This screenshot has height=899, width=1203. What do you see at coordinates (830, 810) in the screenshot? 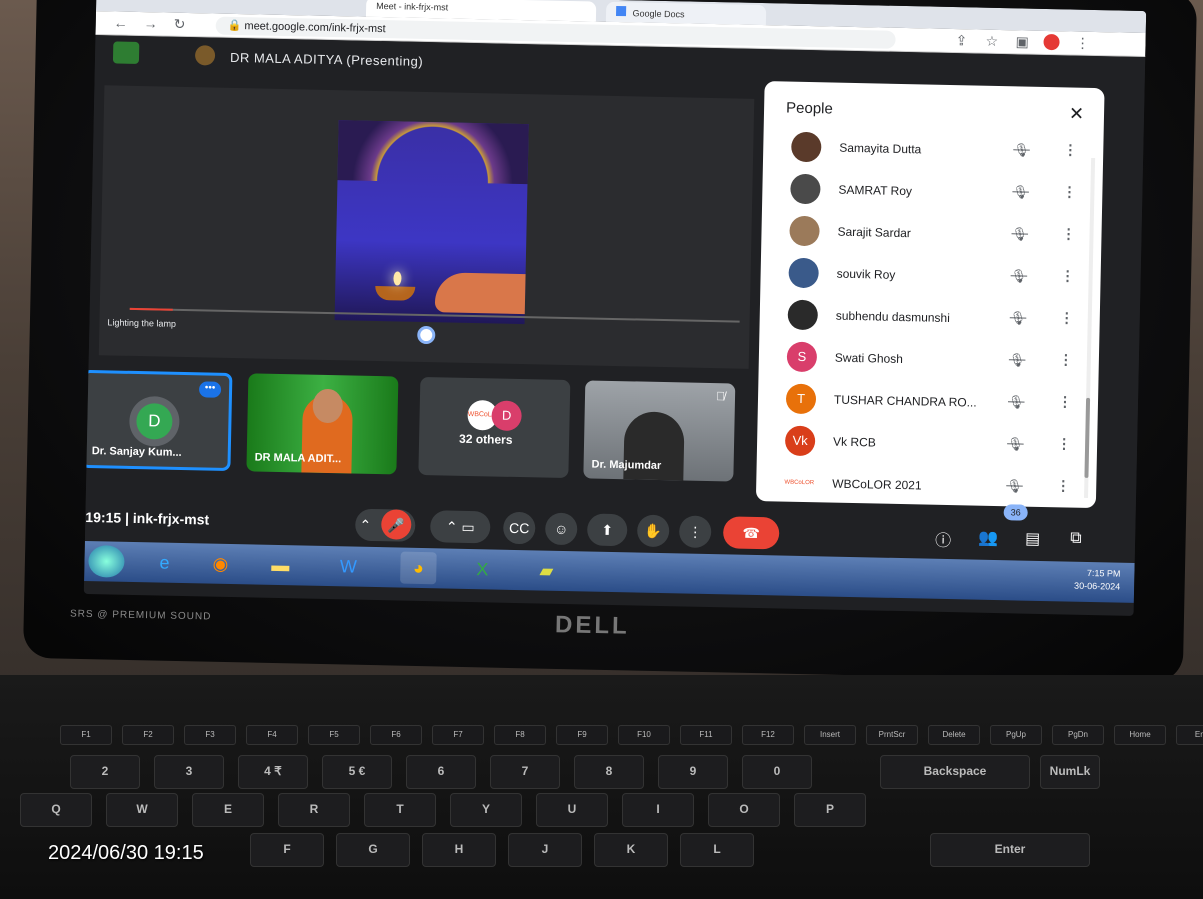
I see `key: P` at bounding box center [830, 810].